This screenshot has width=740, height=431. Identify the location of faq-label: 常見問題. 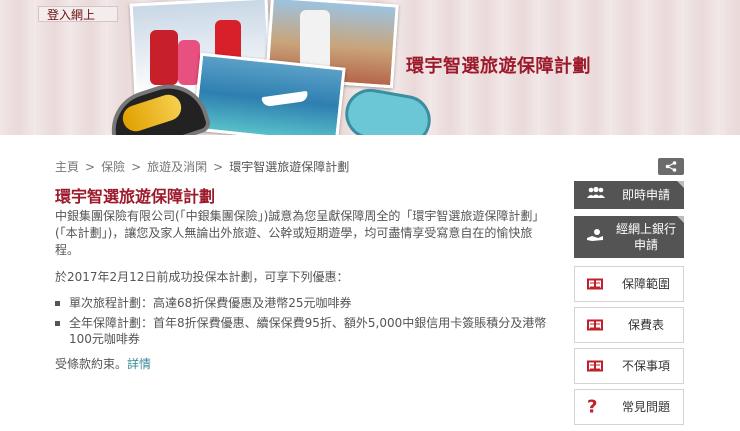
(645, 407).